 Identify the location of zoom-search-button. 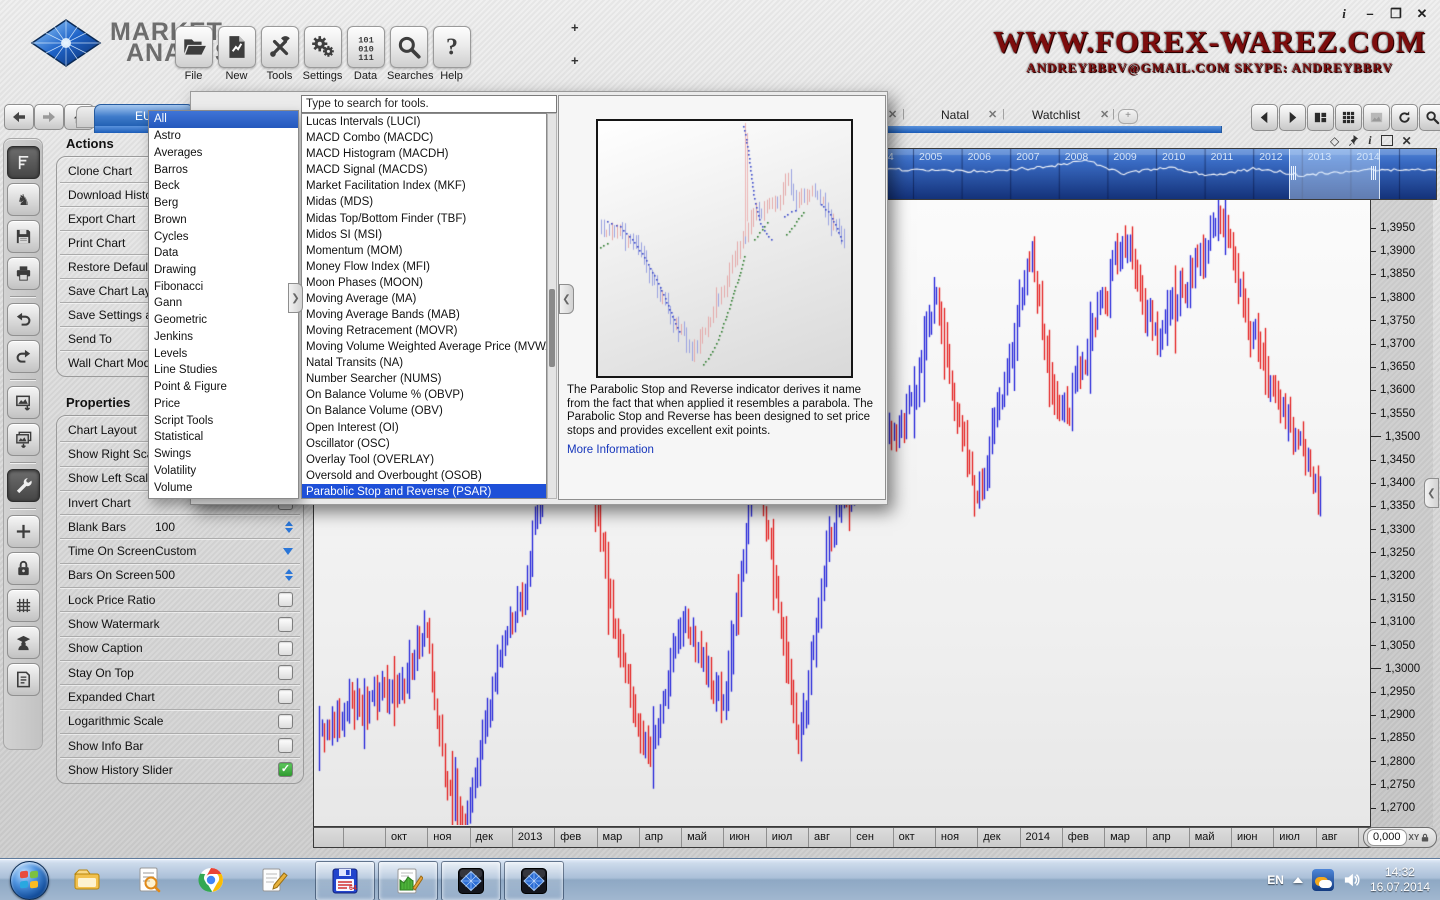
(1429, 117).